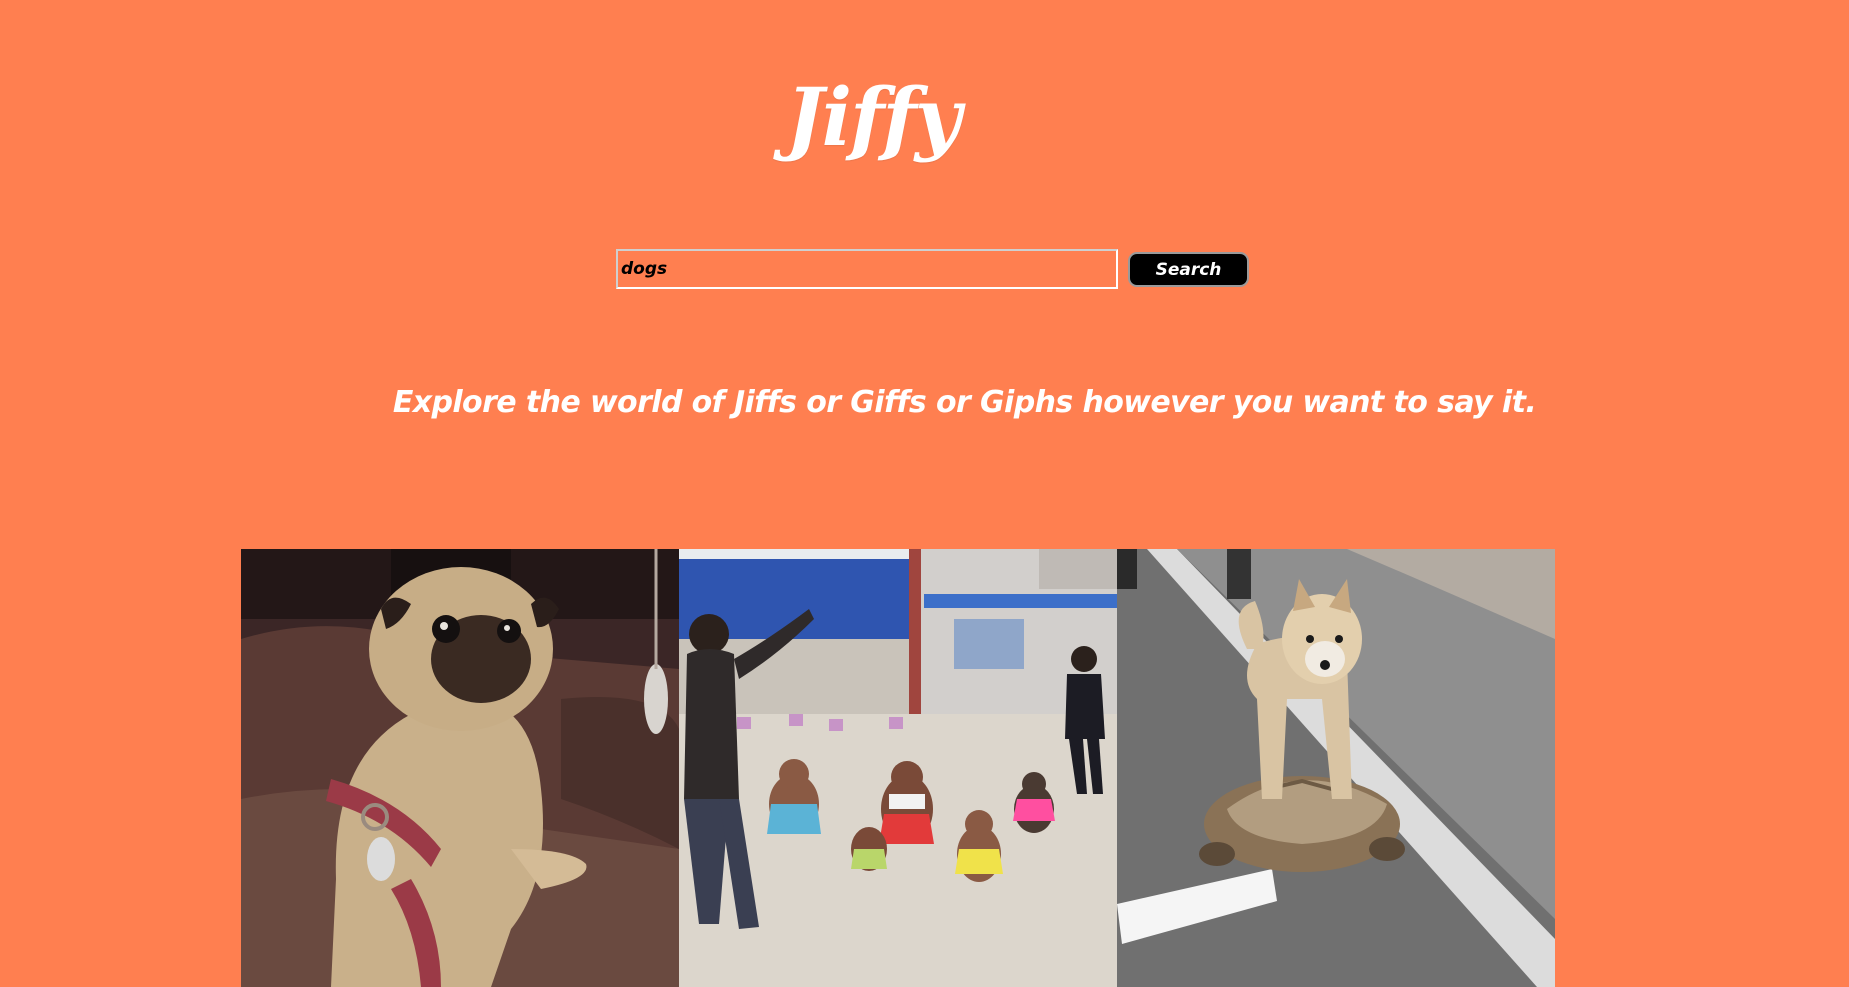  Describe the element at coordinates (1188, 269) in the screenshot. I see `search-button: Search` at that location.